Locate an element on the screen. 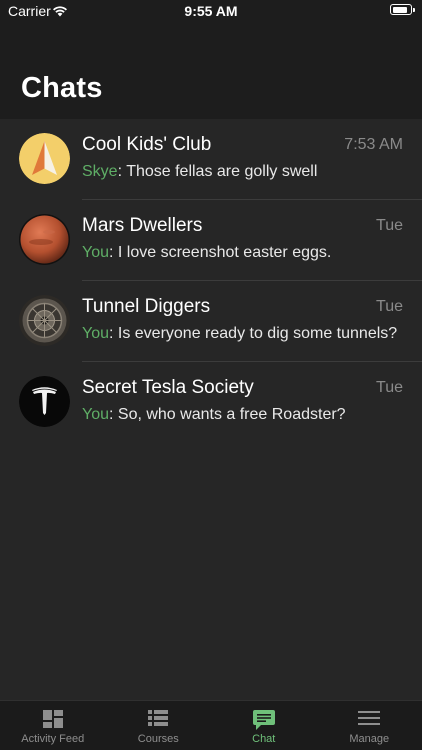 The image size is (422, 750). dashboard-icon is located at coordinates (52, 719).